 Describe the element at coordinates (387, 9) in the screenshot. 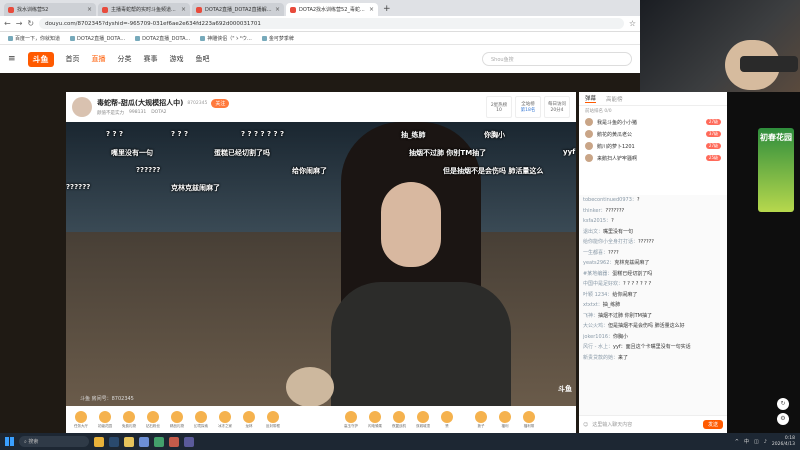

I see `new-tab-icon: +` at that location.